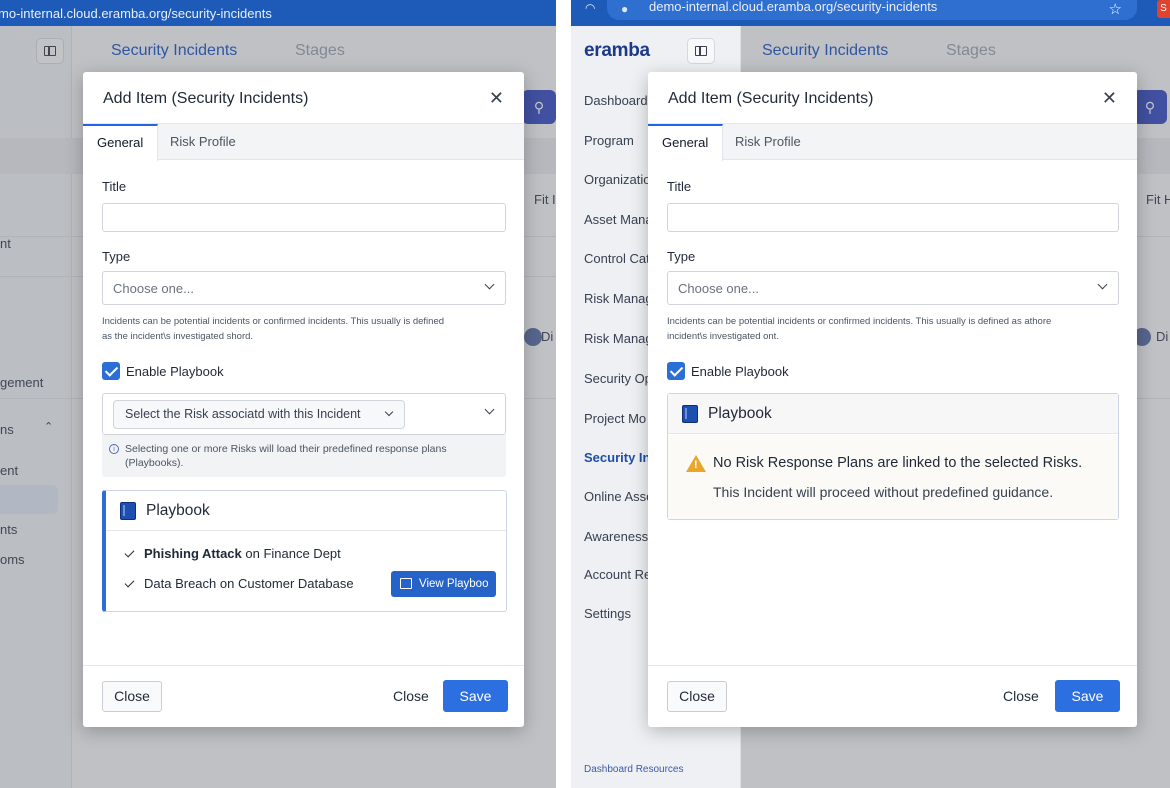  Describe the element at coordinates (616, 536) in the screenshot. I see `sidebar-item: Awareness` at that location.